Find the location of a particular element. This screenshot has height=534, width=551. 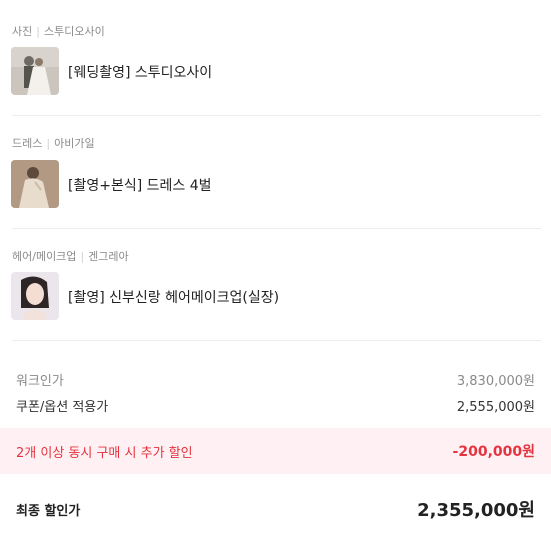

final-price-label: 최종 할인가 is located at coordinates (48, 511).